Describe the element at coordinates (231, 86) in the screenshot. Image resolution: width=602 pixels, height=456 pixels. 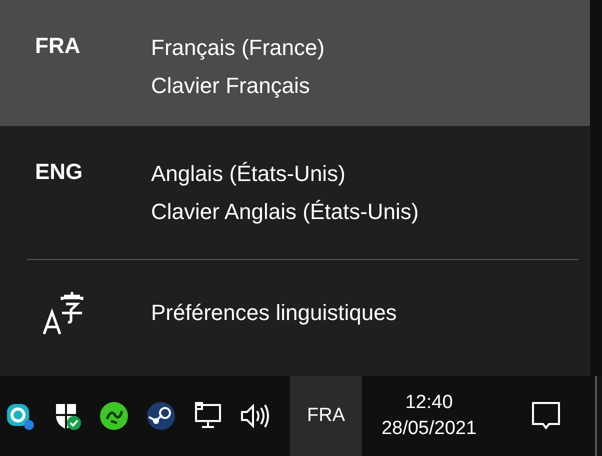
I see `keyboard-name: Clavier Français` at that location.